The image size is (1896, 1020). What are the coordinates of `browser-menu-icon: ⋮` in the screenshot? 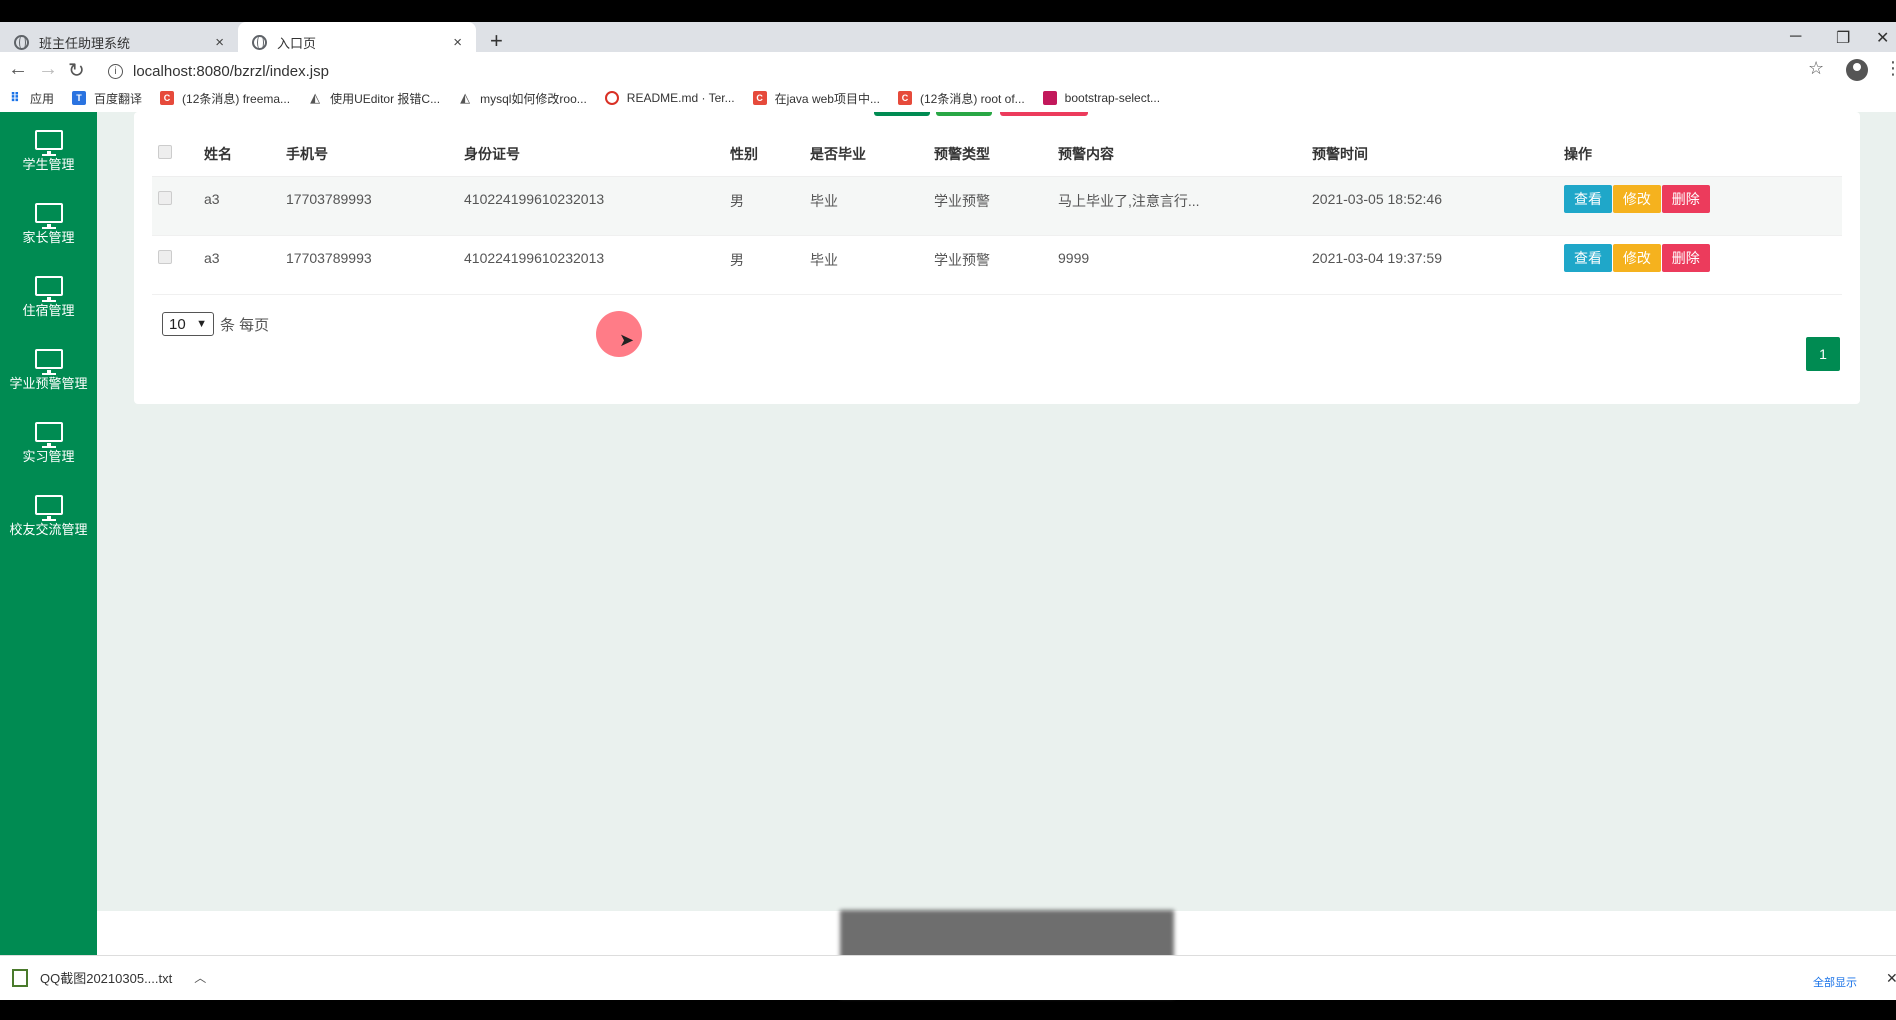 It's located at (1890, 68).